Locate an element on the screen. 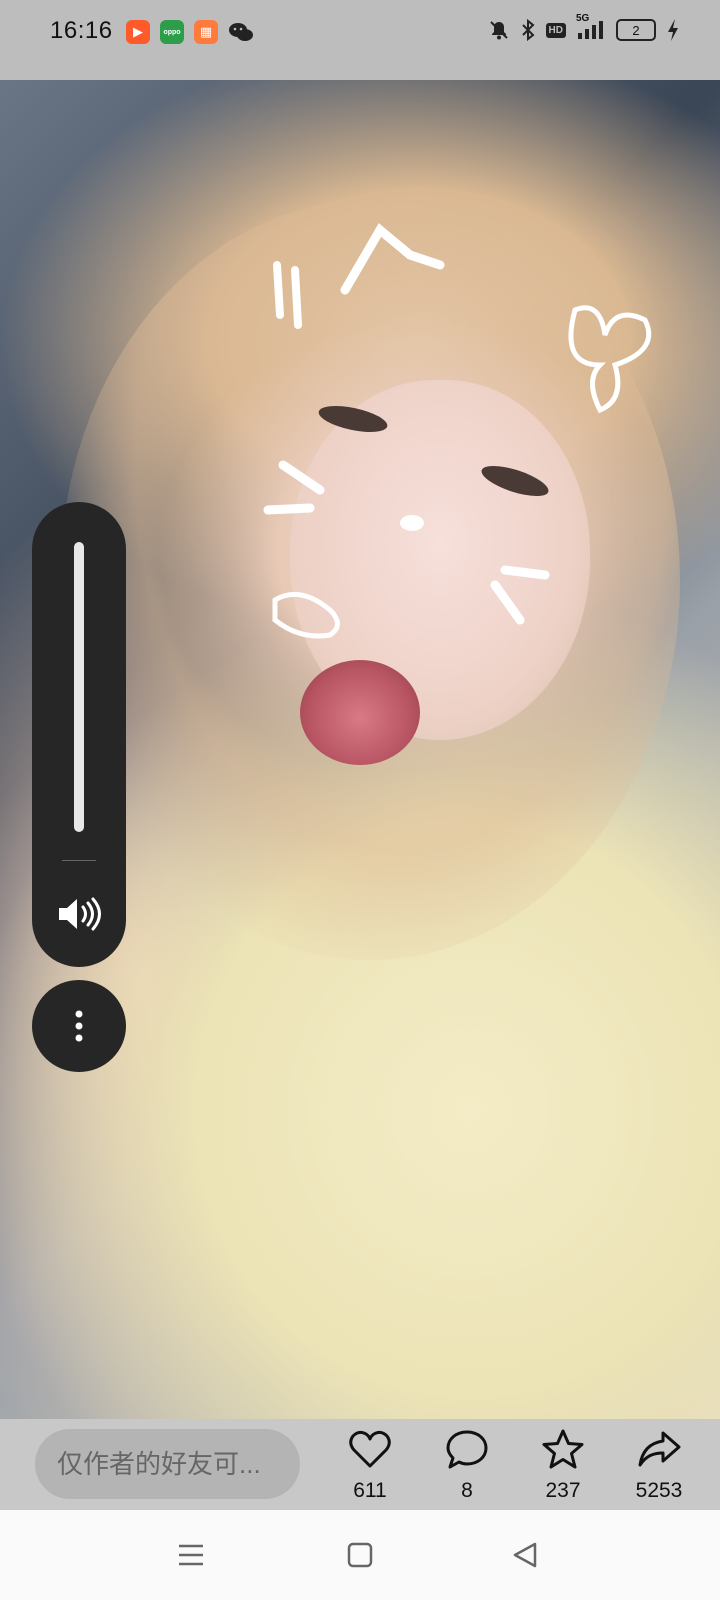  network-type-label: 5G is located at coordinates (583, 18).